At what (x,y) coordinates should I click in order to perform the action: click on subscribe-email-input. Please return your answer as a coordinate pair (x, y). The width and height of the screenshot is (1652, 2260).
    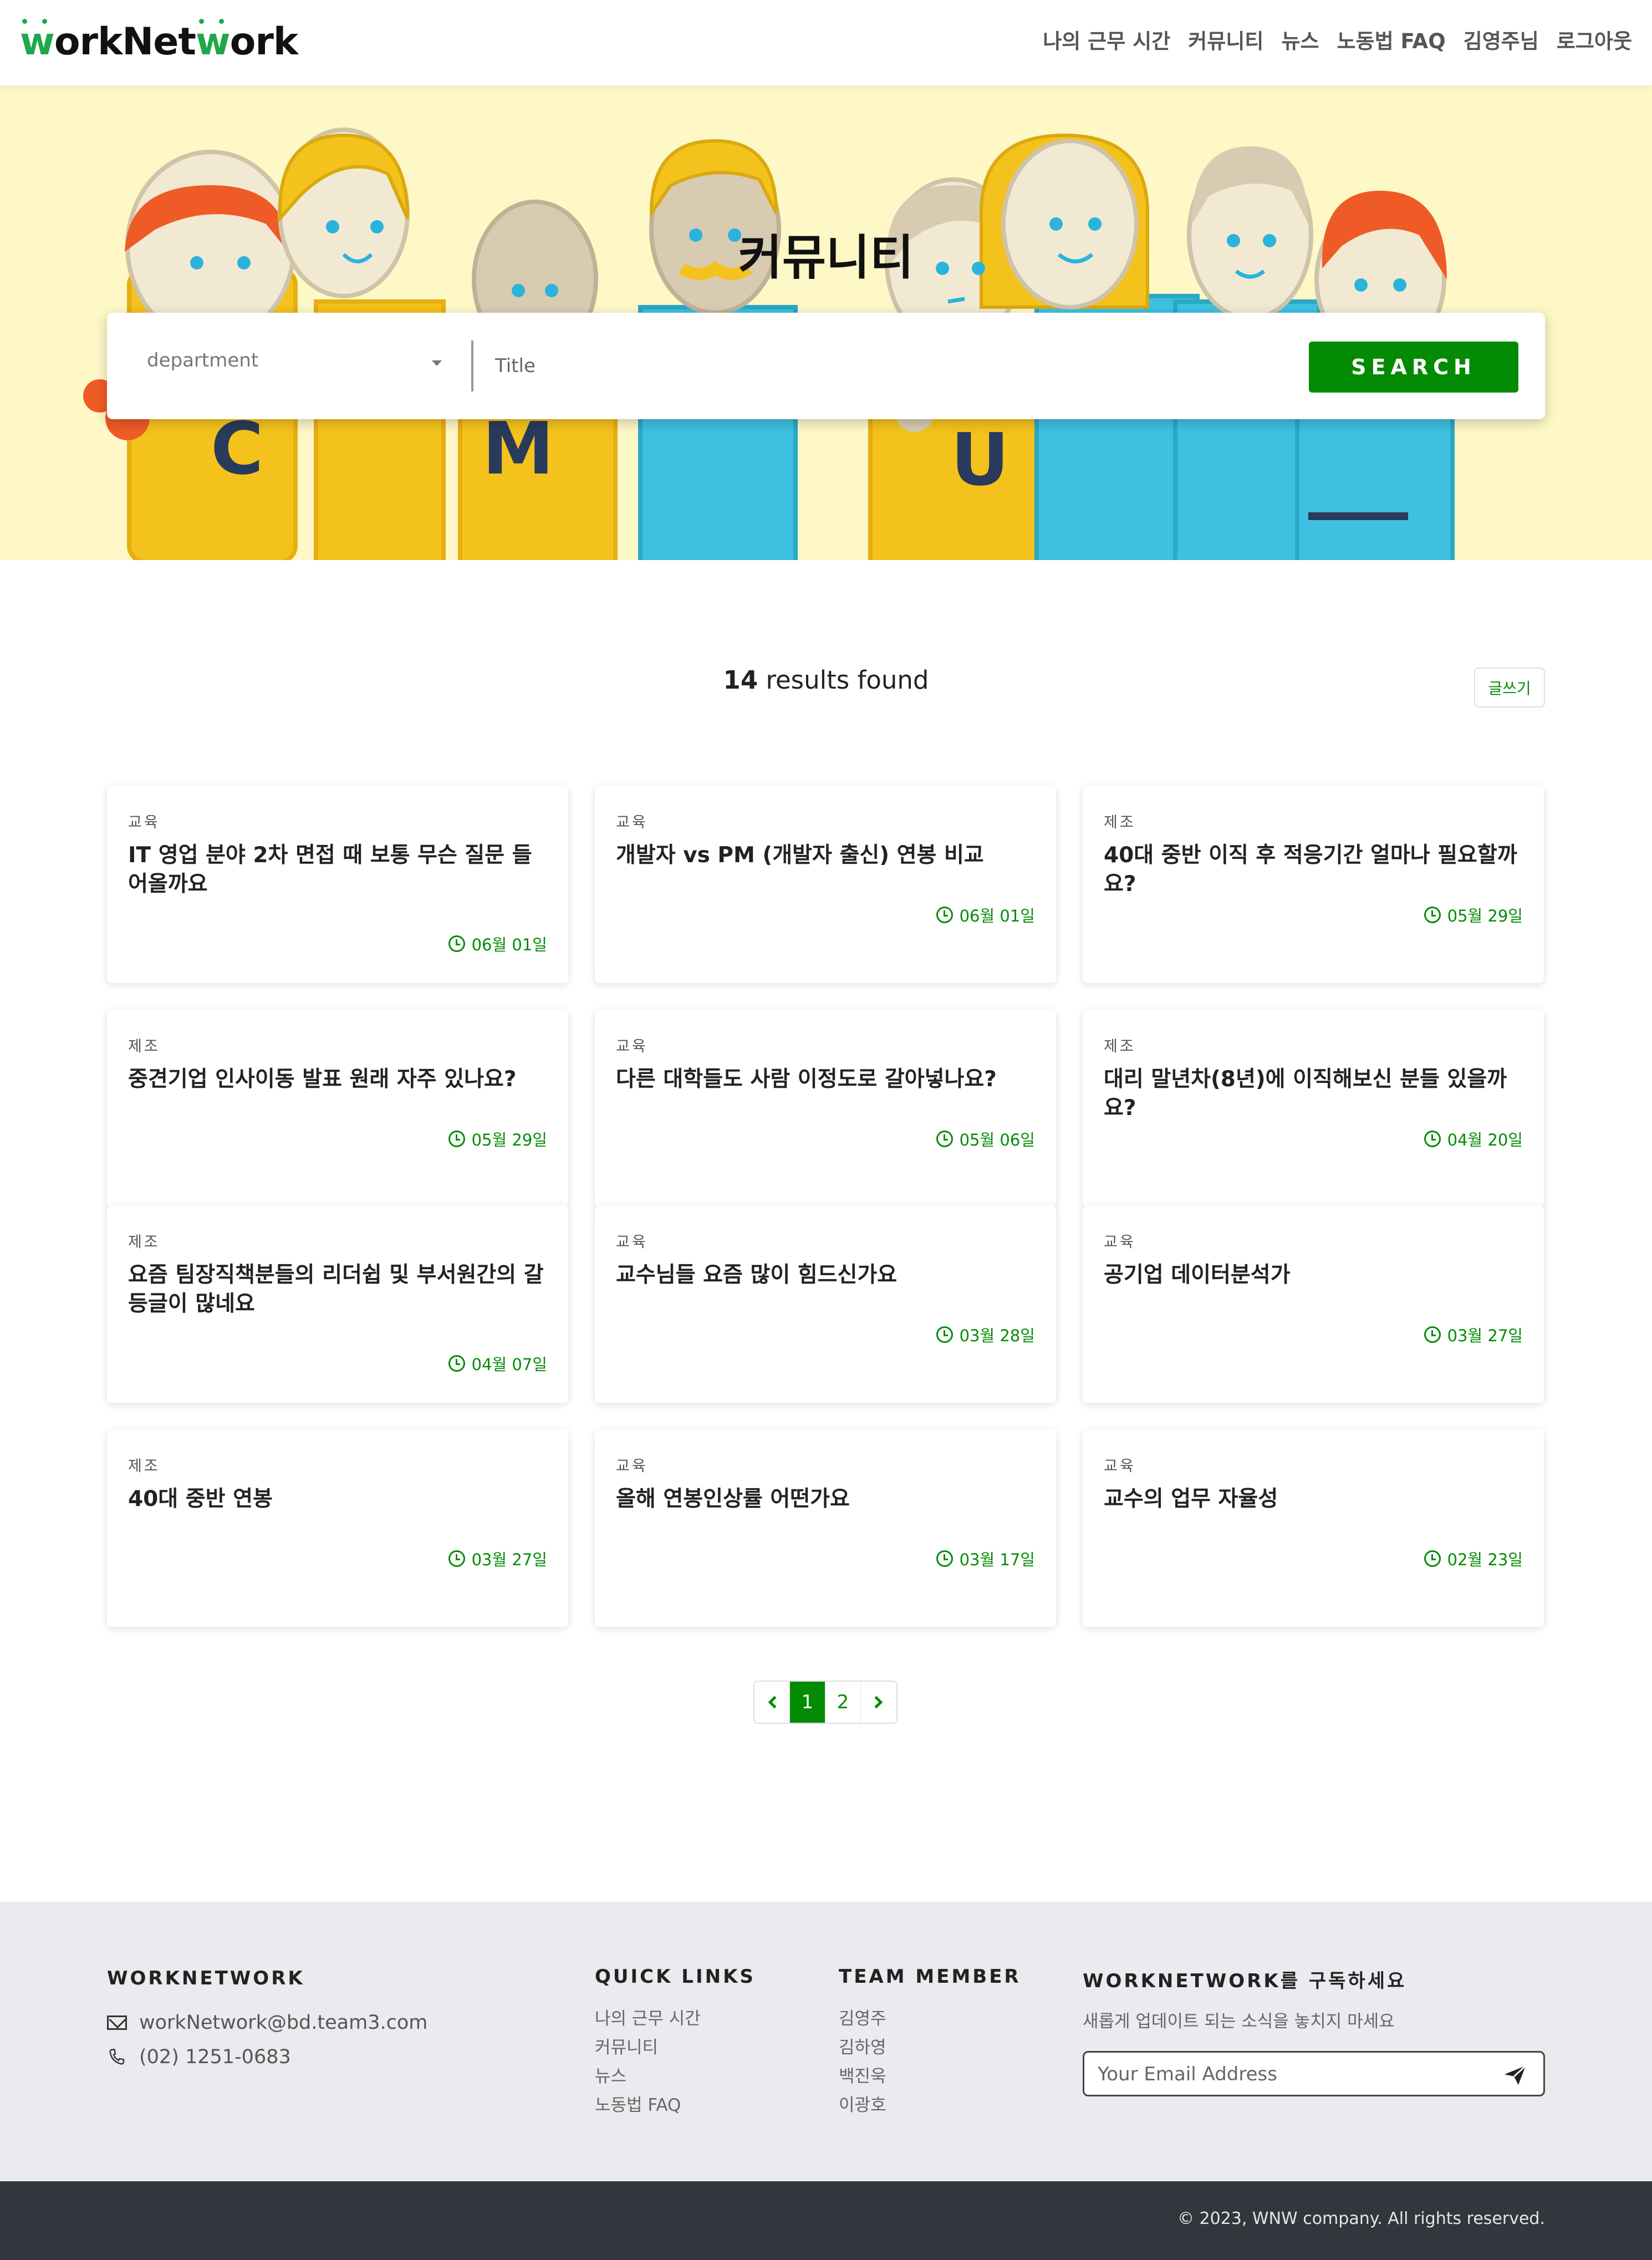
    Looking at the image, I should click on (1287, 2074).